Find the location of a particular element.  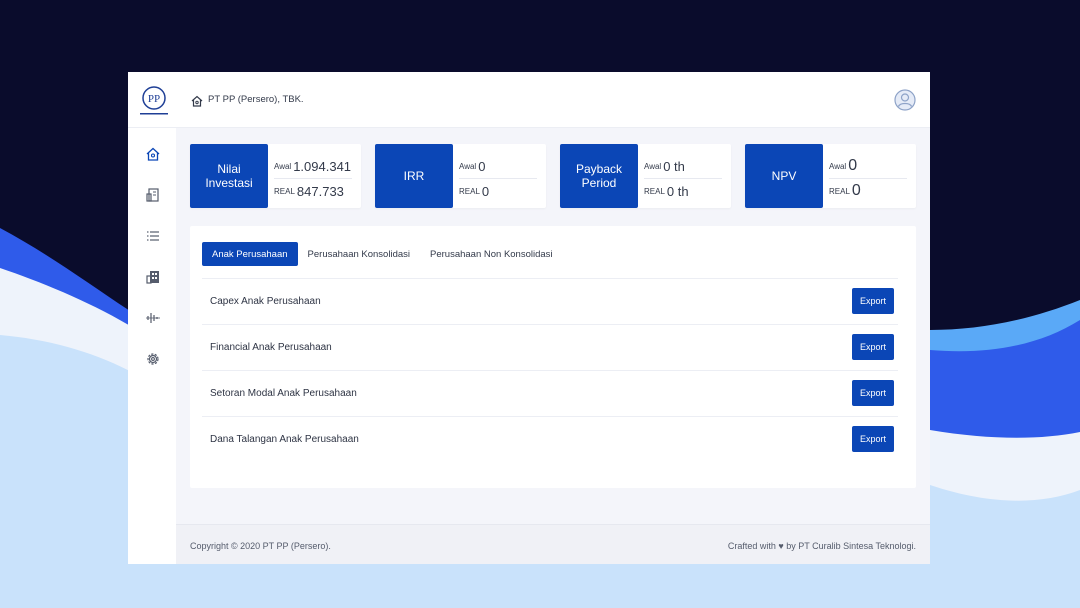

stat-card-npv: NPV Awal 0 REAL 0 is located at coordinates (830, 176).